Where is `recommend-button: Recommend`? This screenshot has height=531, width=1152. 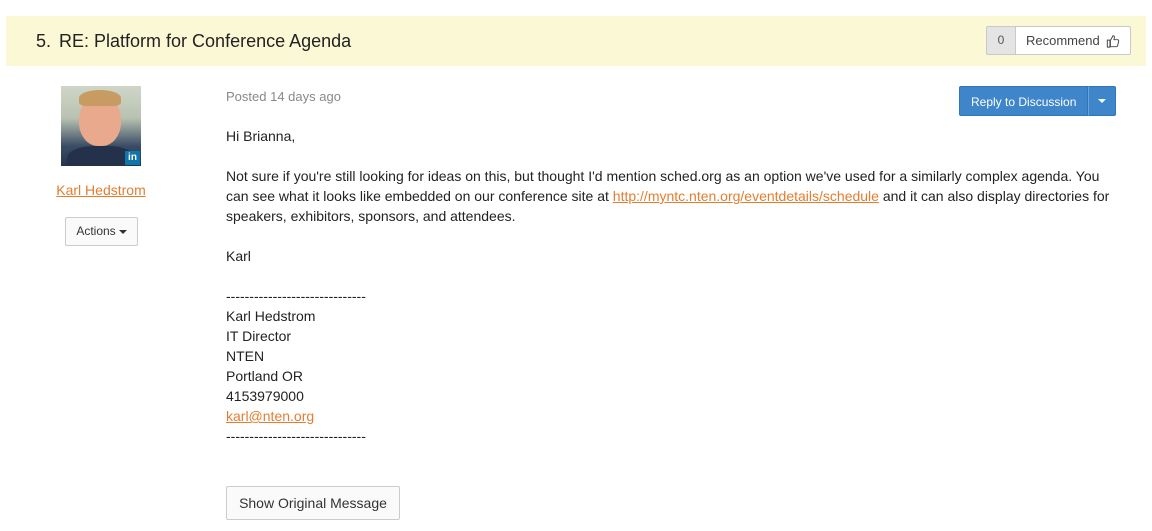
recommend-button: Recommend is located at coordinates (1073, 40).